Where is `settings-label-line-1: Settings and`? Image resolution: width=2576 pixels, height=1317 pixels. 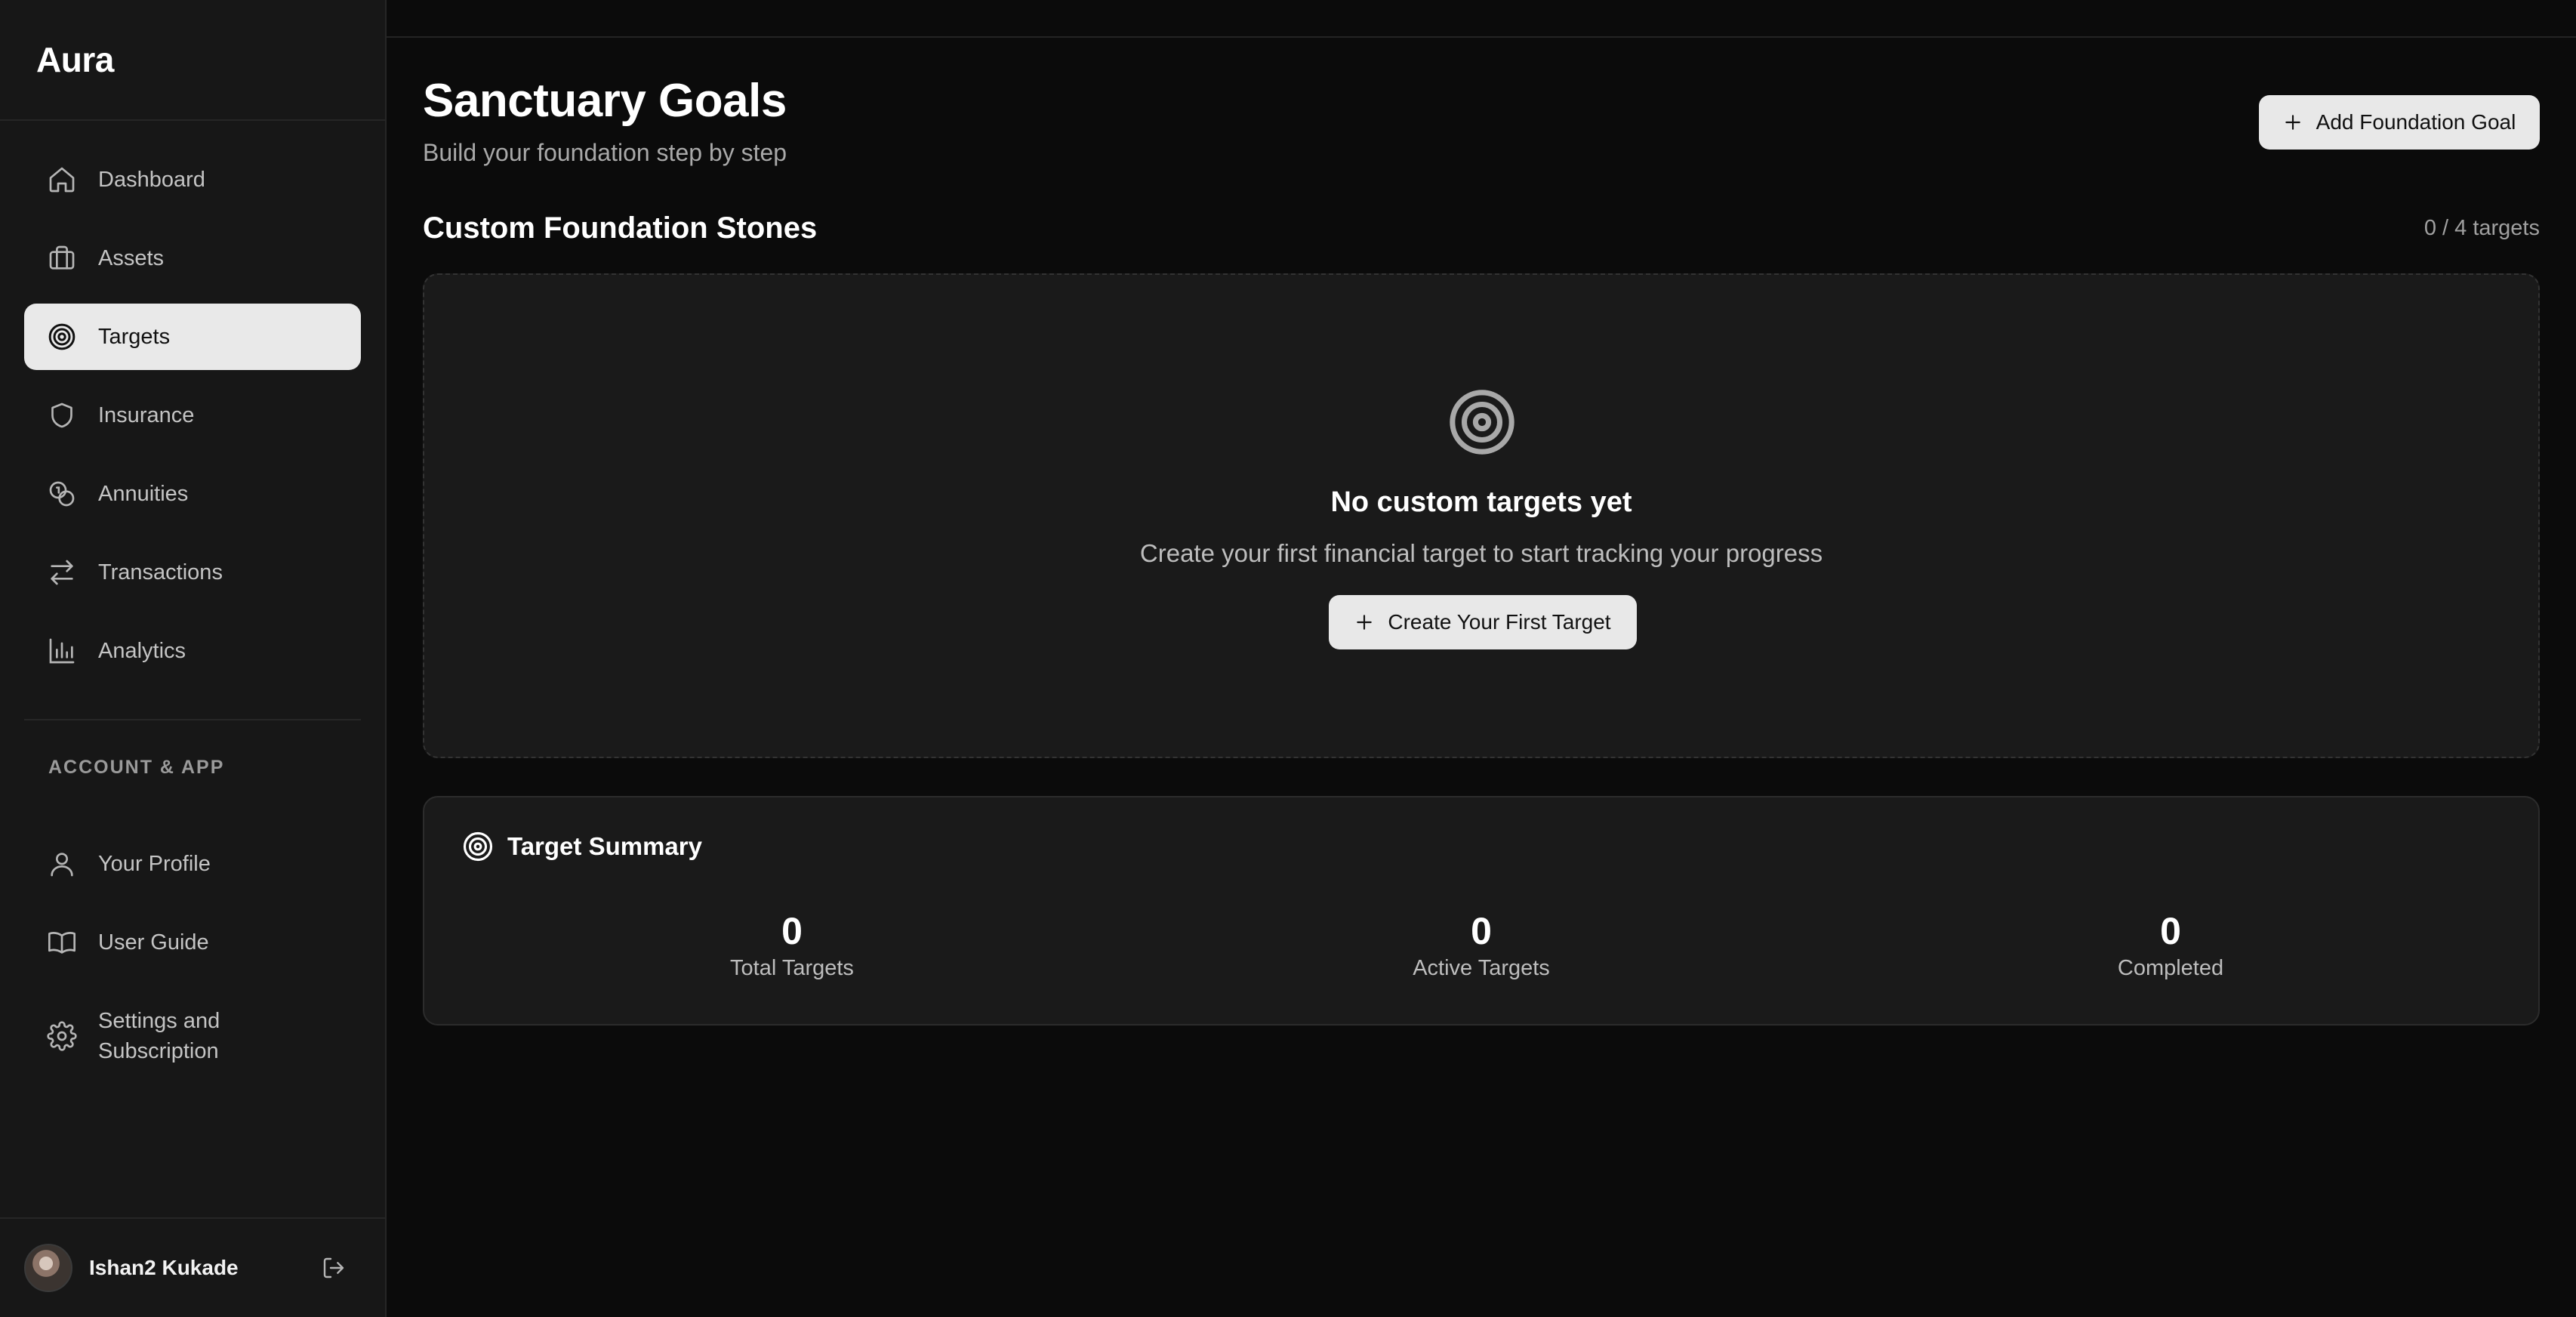
settings-label-line-1: Settings and is located at coordinates (159, 1021).